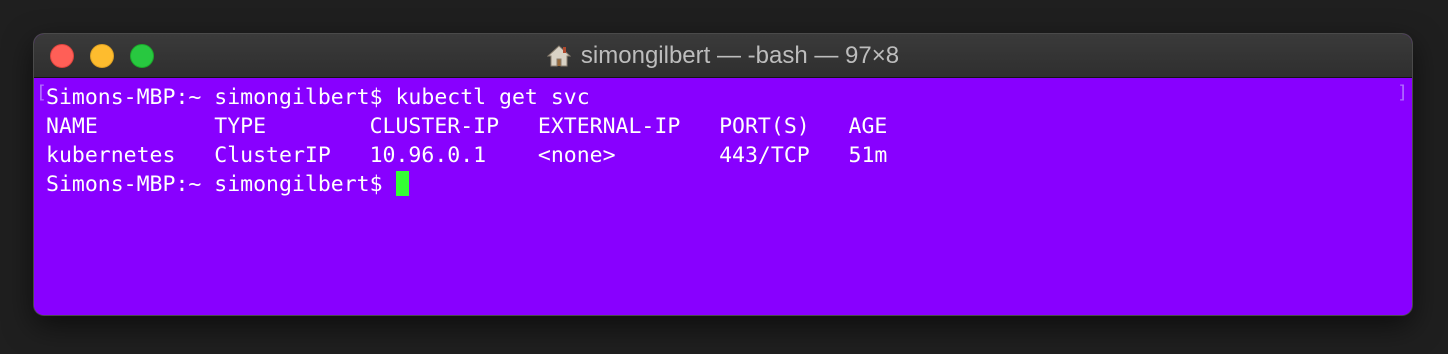  What do you see at coordinates (41, 92) in the screenshot?
I see `scroll-bracket-left: [` at bounding box center [41, 92].